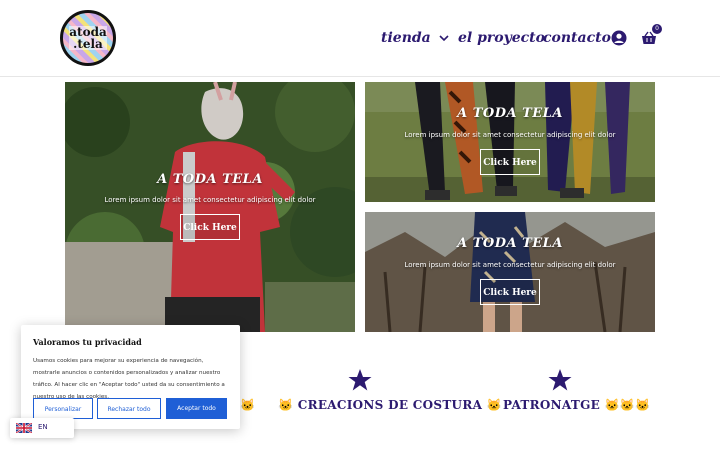 This screenshot has width=720, height=450. Describe the element at coordinates (24, 428) in the screenshot. I see `uk-flag-icon` at that location.